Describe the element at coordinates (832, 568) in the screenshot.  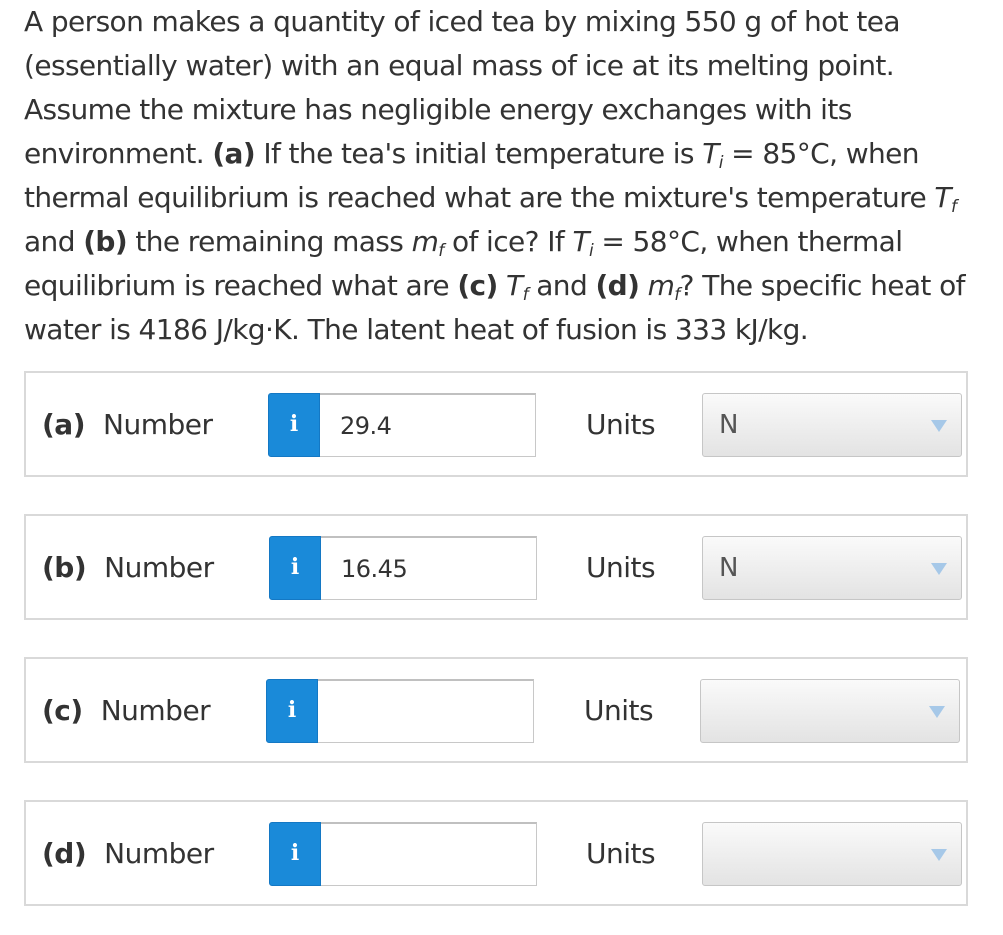
I see `units-dropdown-b: N` at that location.